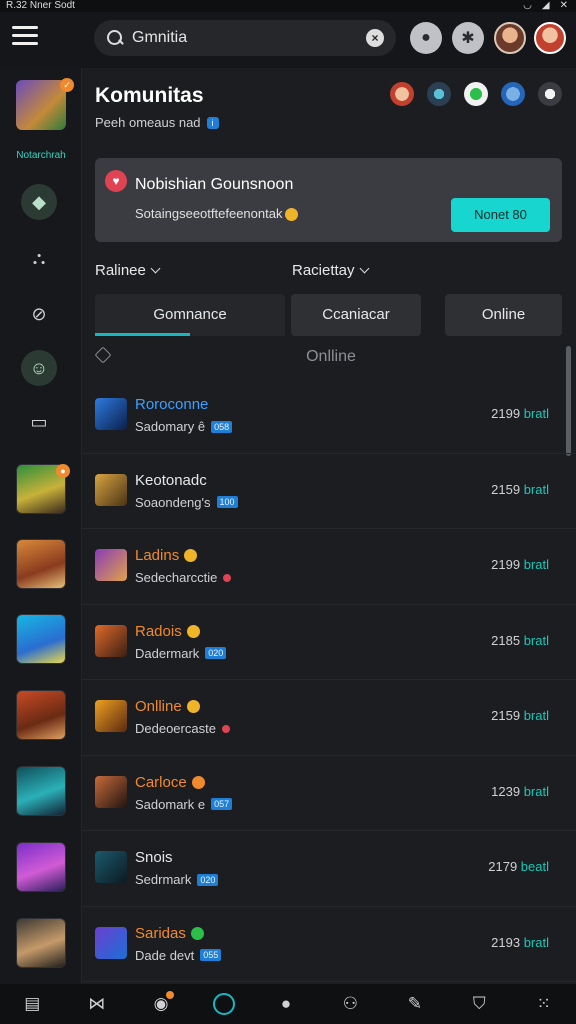 Image resolution: width=576 pixels, height=1024 pixels. Describe the element at coordinates (158, 706) in the screenshot. I see `item-name: Onlline` at that location.